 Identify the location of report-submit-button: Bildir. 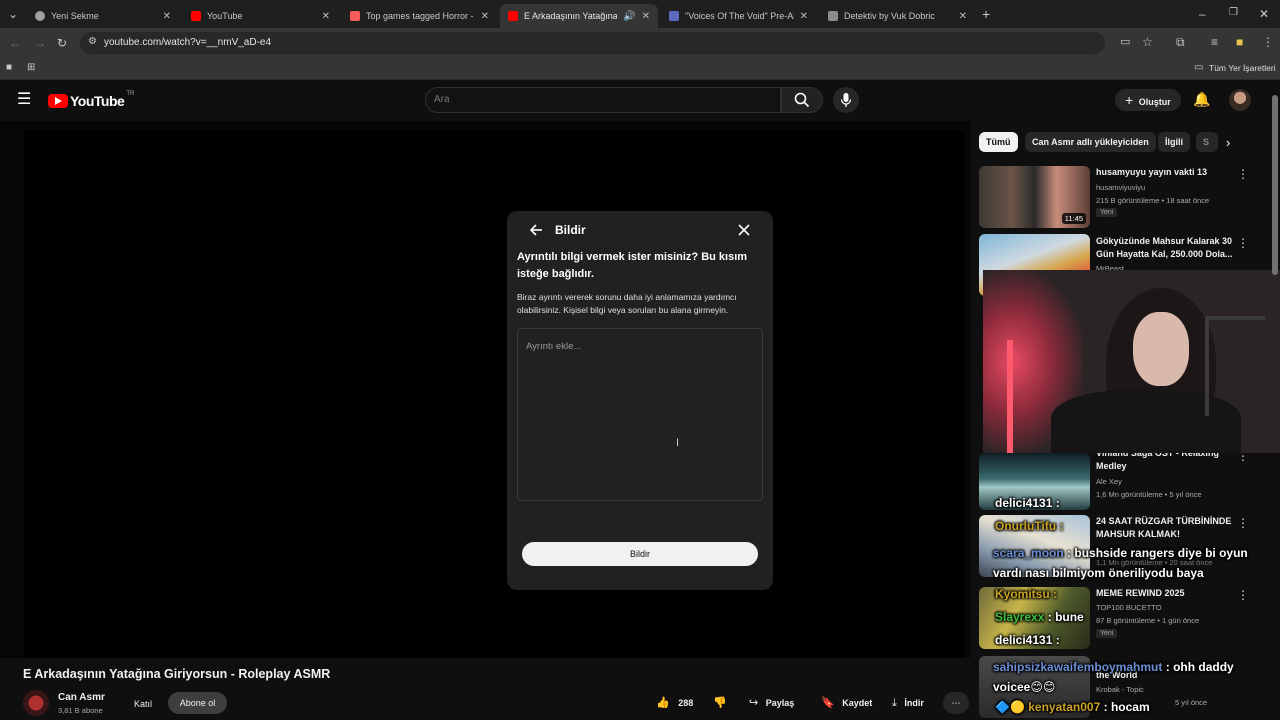
(640, 554).